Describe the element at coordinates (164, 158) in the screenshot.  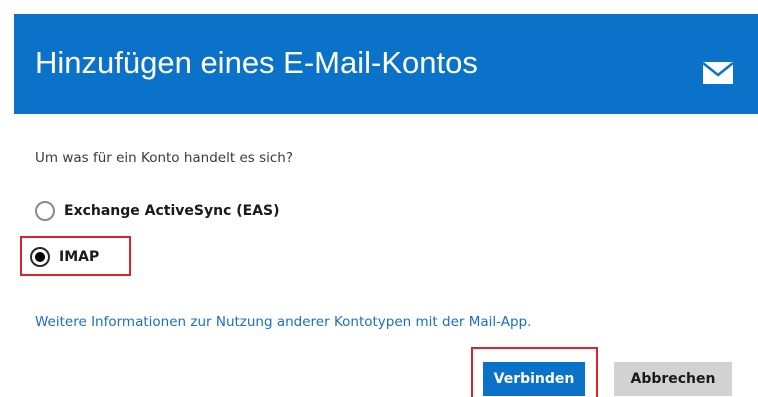
I see `account-type-question: Um was für ein Konto handelt es sich?` at that location.